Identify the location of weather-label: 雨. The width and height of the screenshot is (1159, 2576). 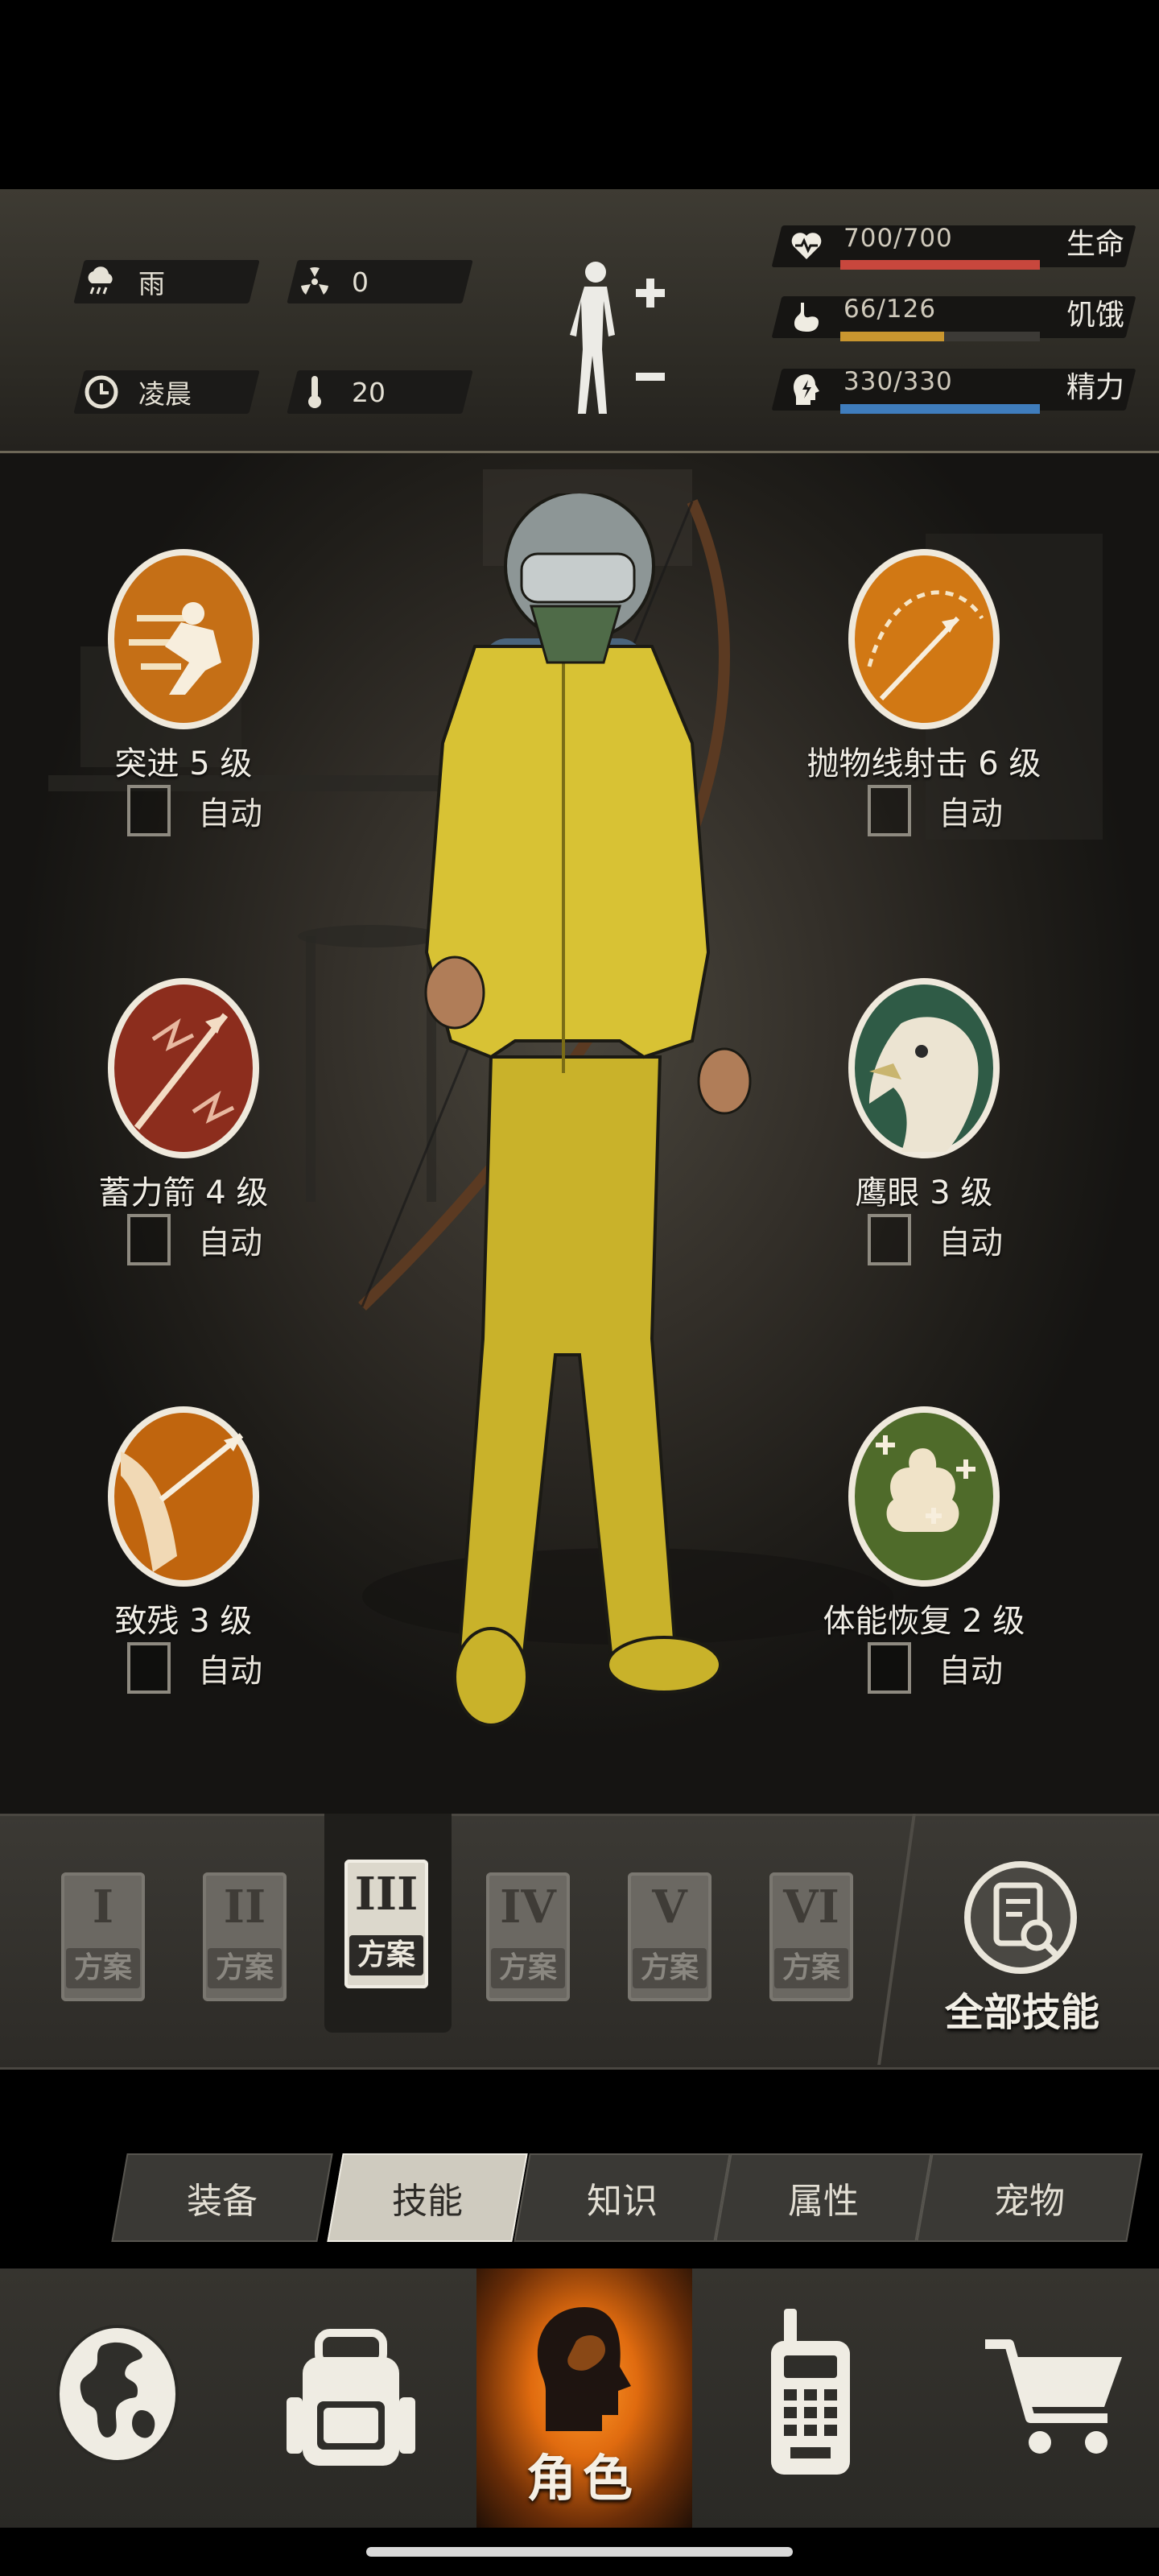
(151, 283).